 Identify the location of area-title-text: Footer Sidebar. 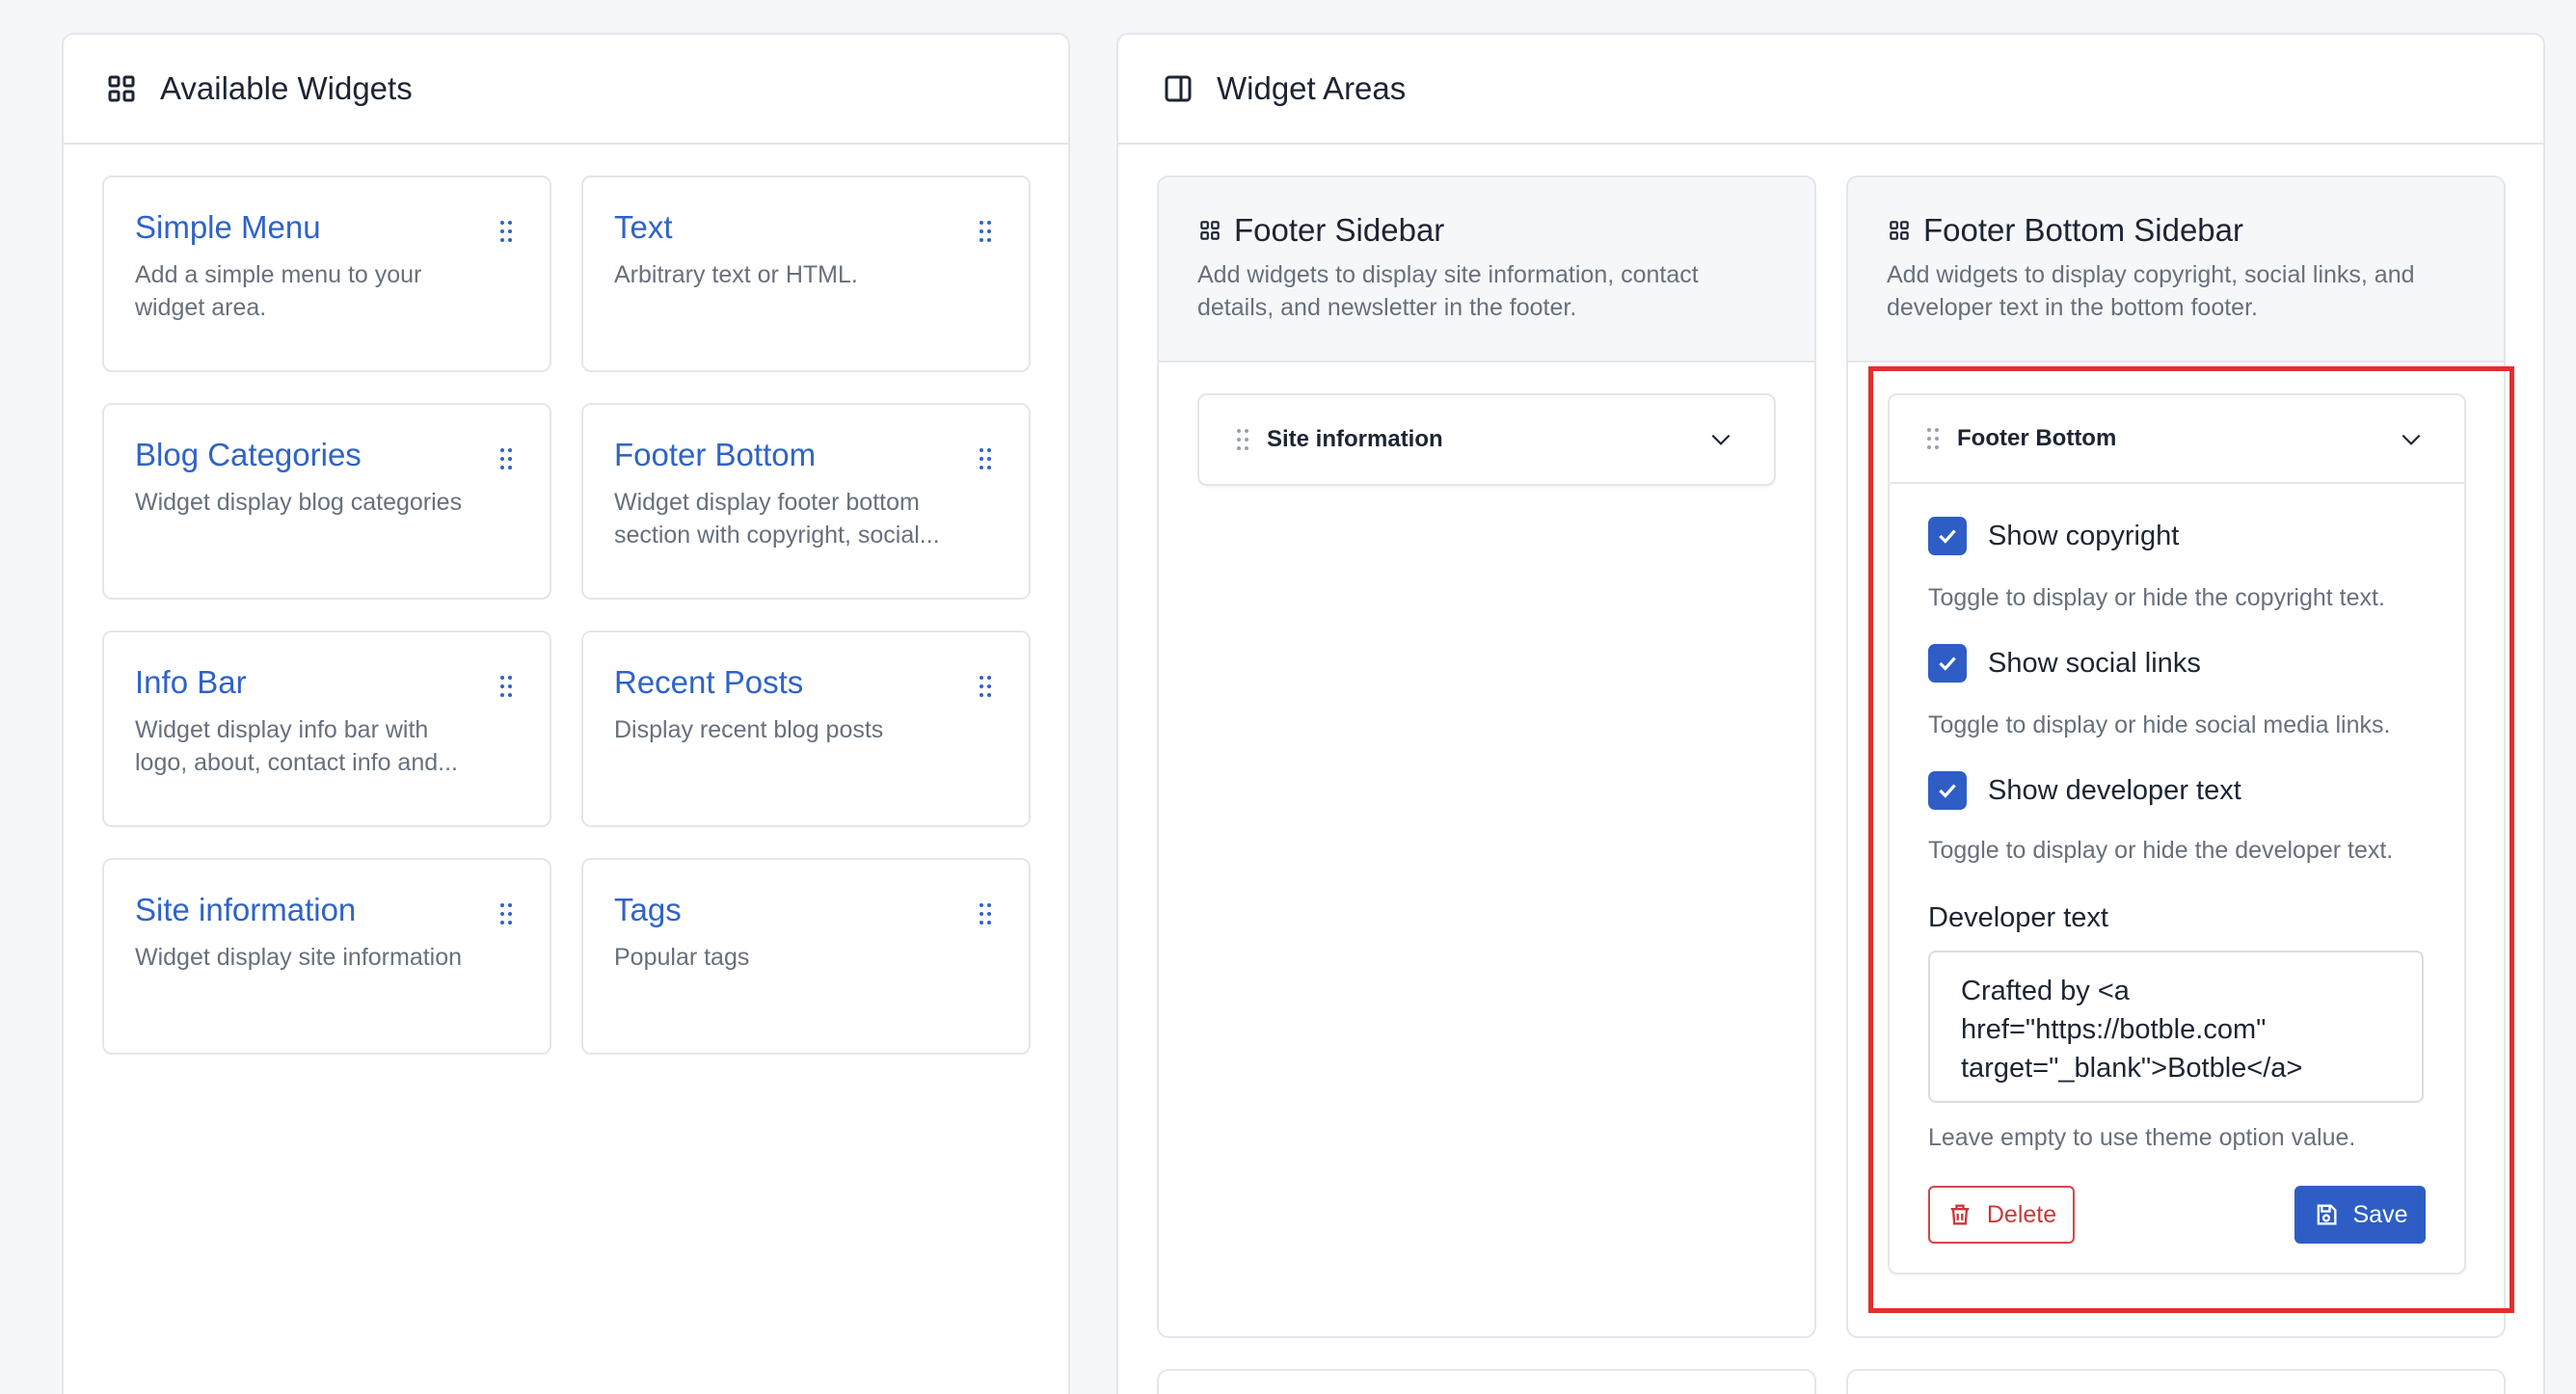
(1340, 230).